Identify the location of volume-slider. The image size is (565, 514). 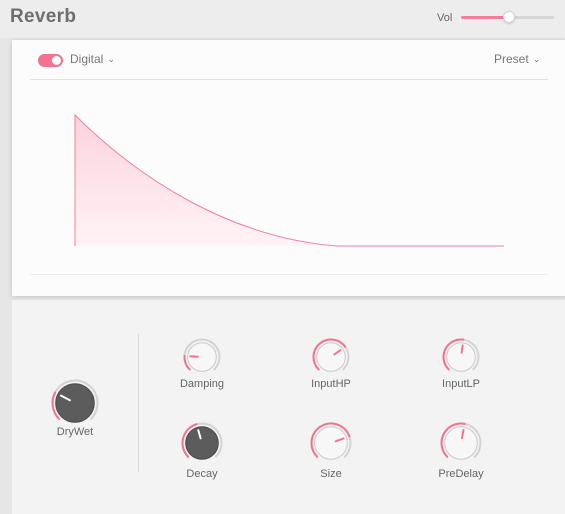
(507, 17).